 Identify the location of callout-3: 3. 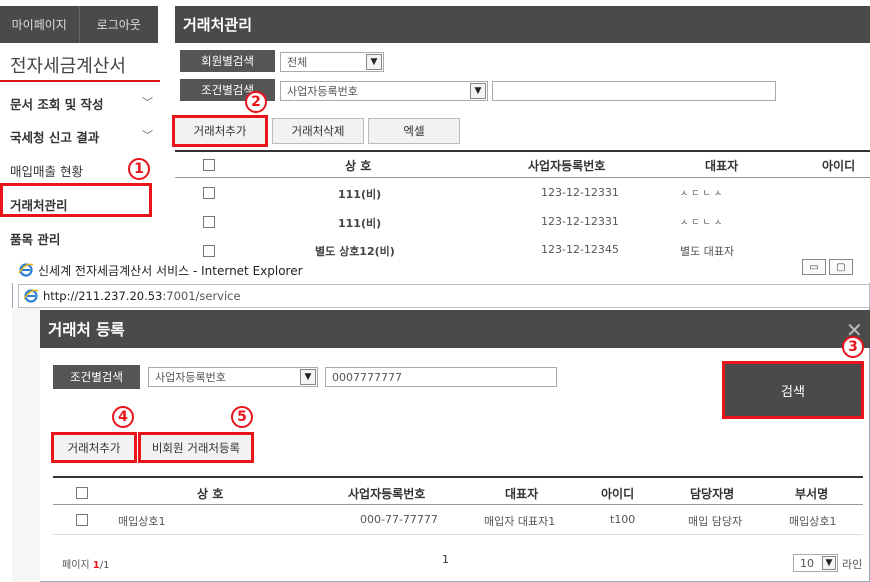
(853, 347).